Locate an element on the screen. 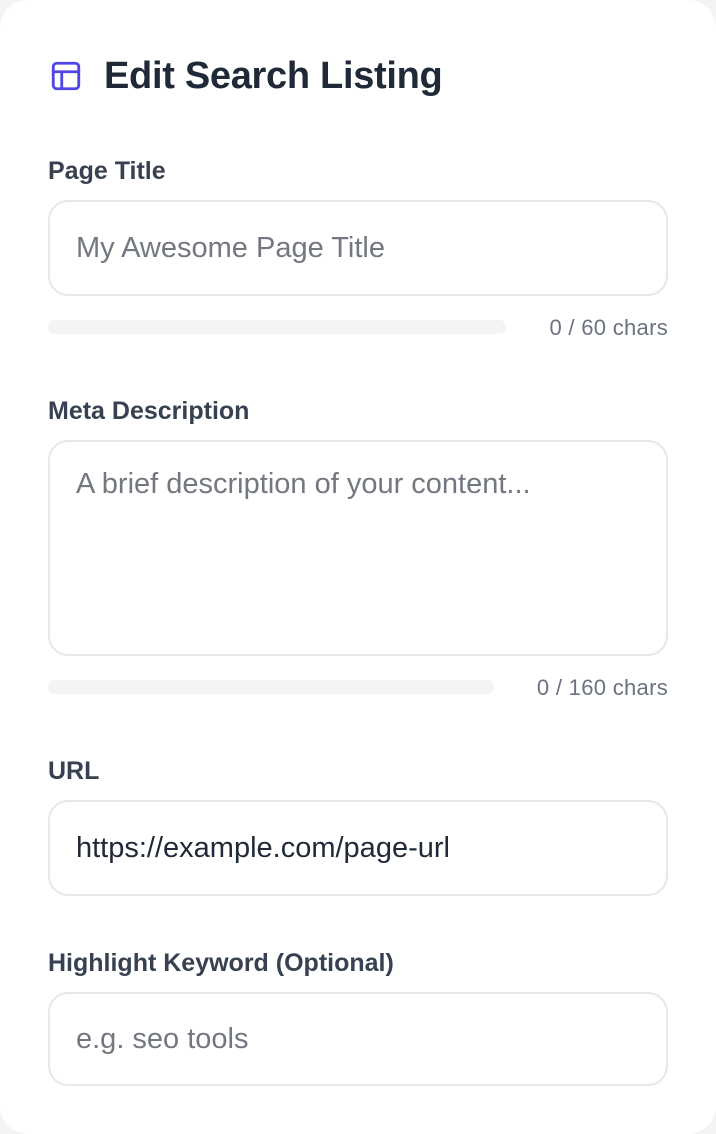  meta-description-label: Meta Description is located at coordinates (149, 411).